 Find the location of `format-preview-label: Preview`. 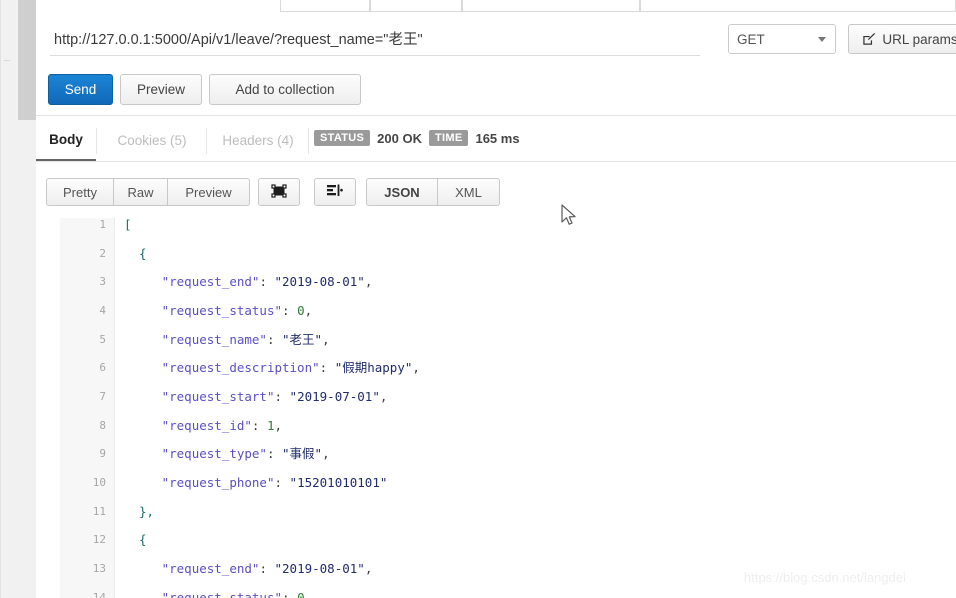

format-preview-label: Preview is located at coordinates (208, 192).